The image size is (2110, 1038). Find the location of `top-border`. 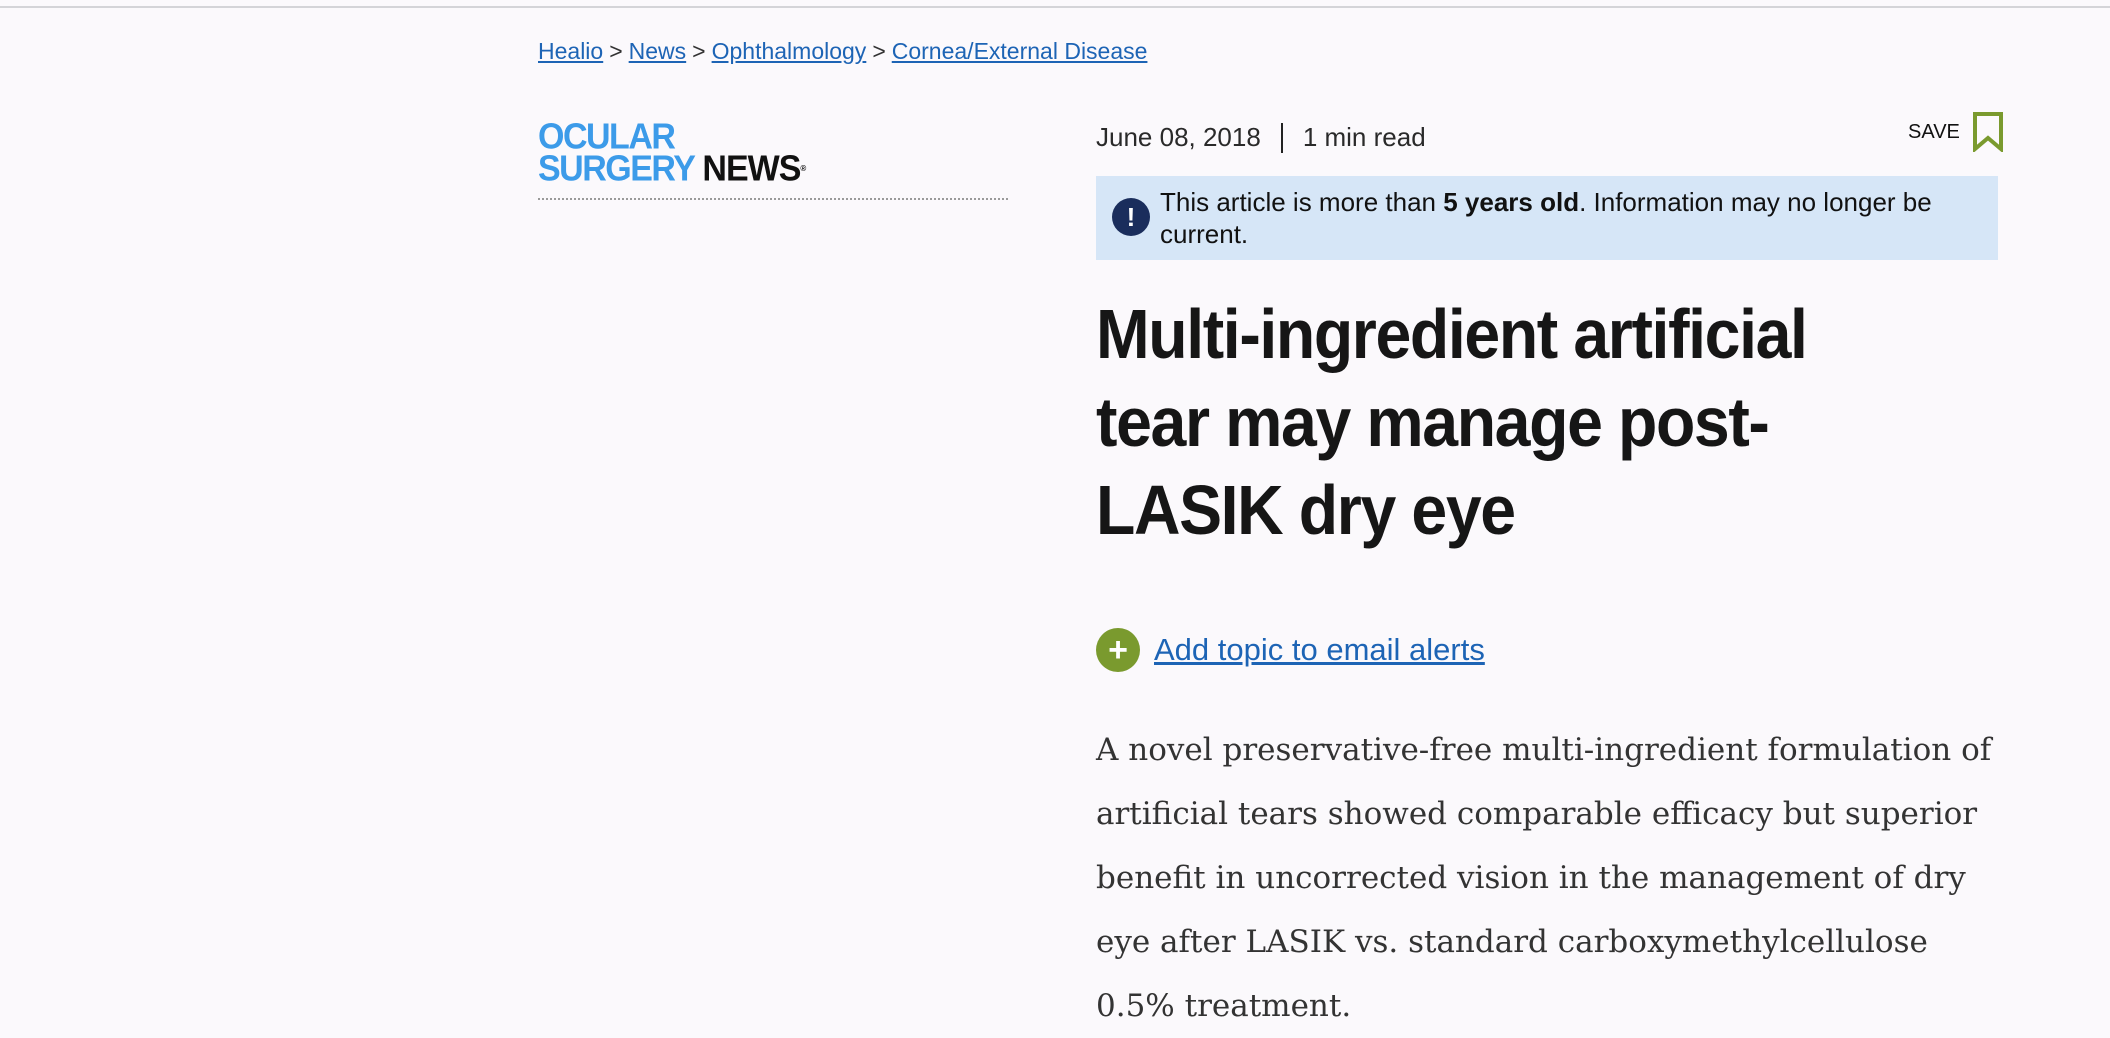

top-border is located at coordinates (1055, 4).